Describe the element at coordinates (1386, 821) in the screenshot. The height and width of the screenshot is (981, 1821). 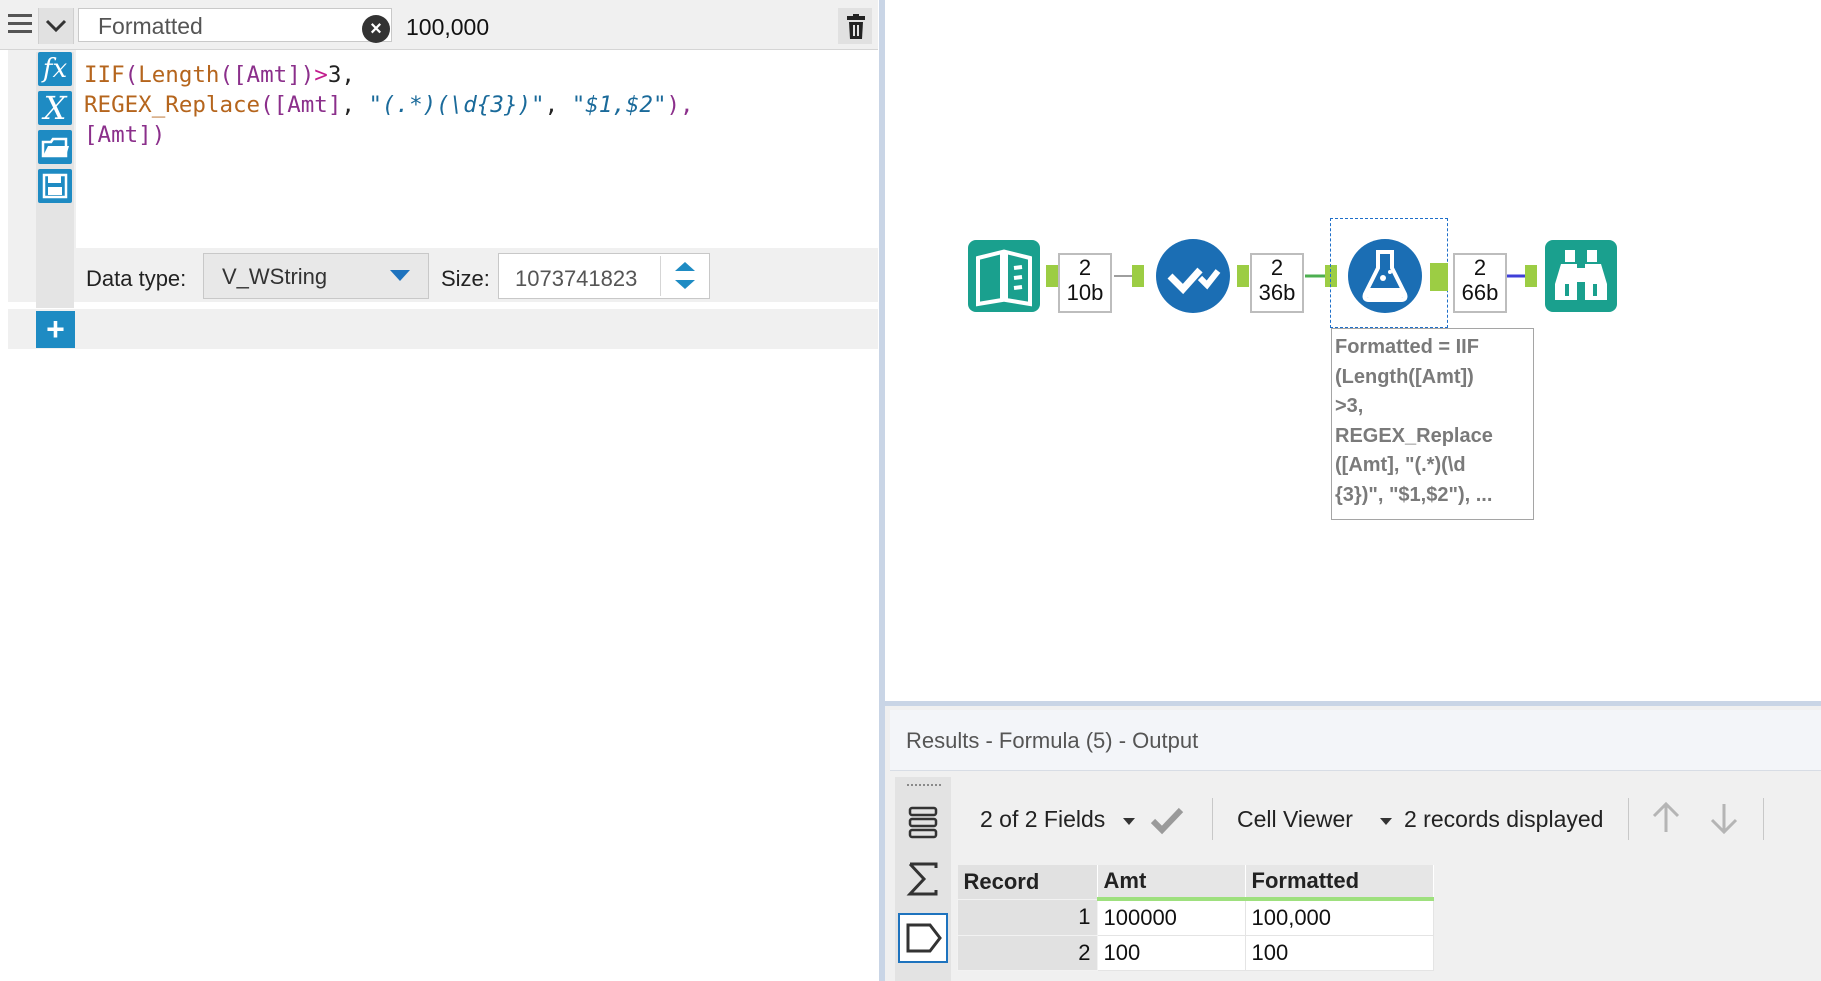
I see `viewer-dropdown-caret-icon` at that location.